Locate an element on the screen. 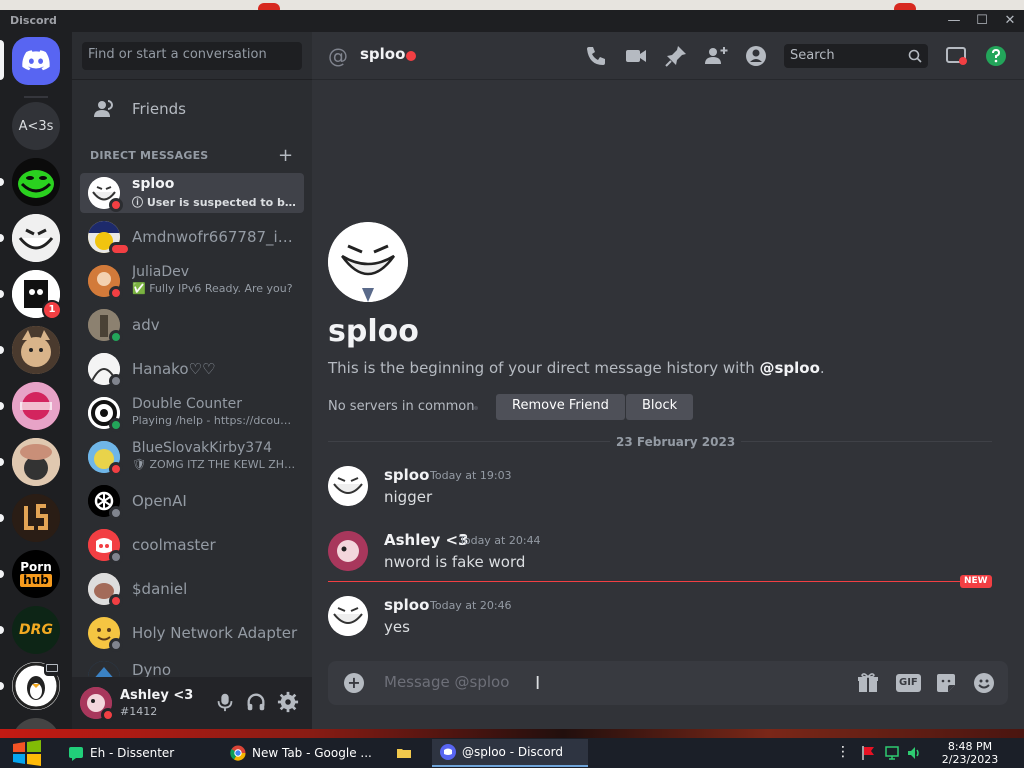  header-search-input: Search is located at coordinates (856, 56).